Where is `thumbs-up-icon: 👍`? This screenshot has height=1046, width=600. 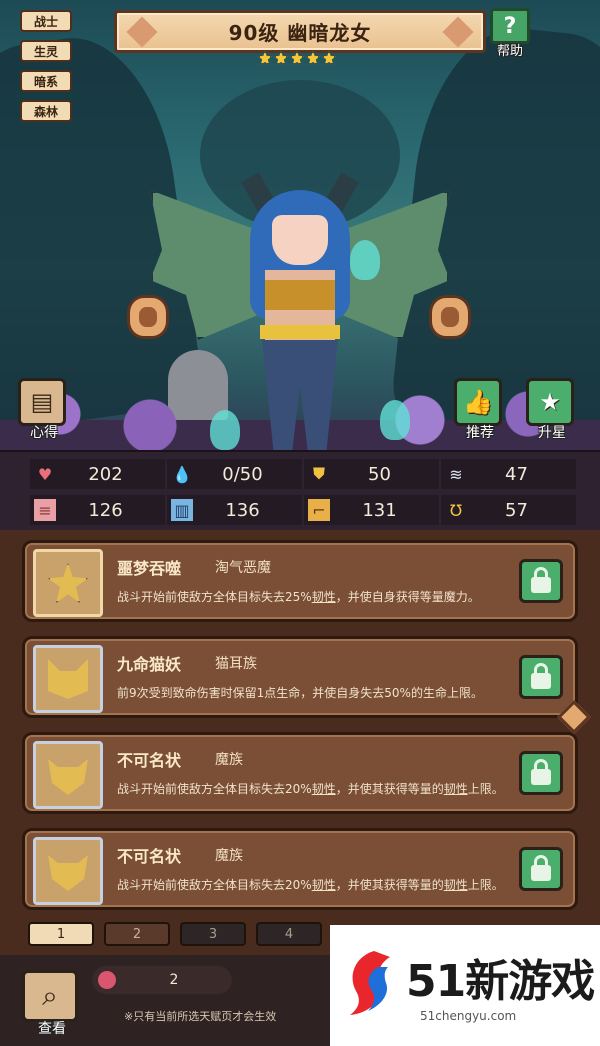
thumbs-up-icon: 👍 is located at coordinates (478, 402).